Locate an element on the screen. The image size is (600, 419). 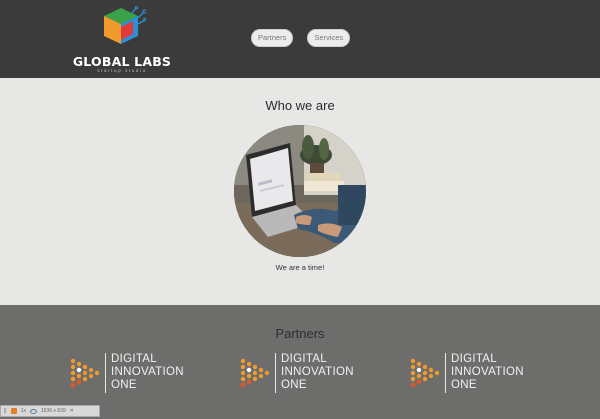
partners-title: Partners is located at coordinates (300, 333).